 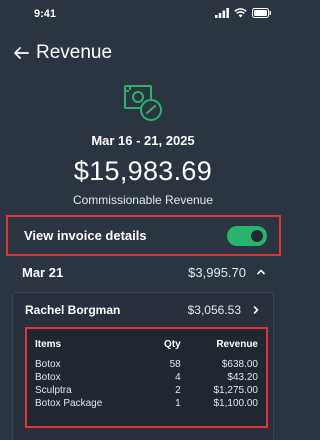 I want to click on table-row: Botox 4 $43.20, so click(x=146, y=377).